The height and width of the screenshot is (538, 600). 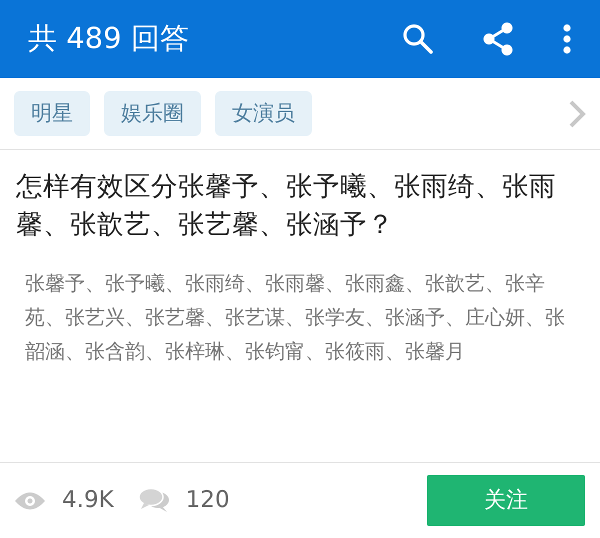 What do you see at coordinates (418, 39) in the screenshot?
I see `search-icon` at bounding box center [418, 39].